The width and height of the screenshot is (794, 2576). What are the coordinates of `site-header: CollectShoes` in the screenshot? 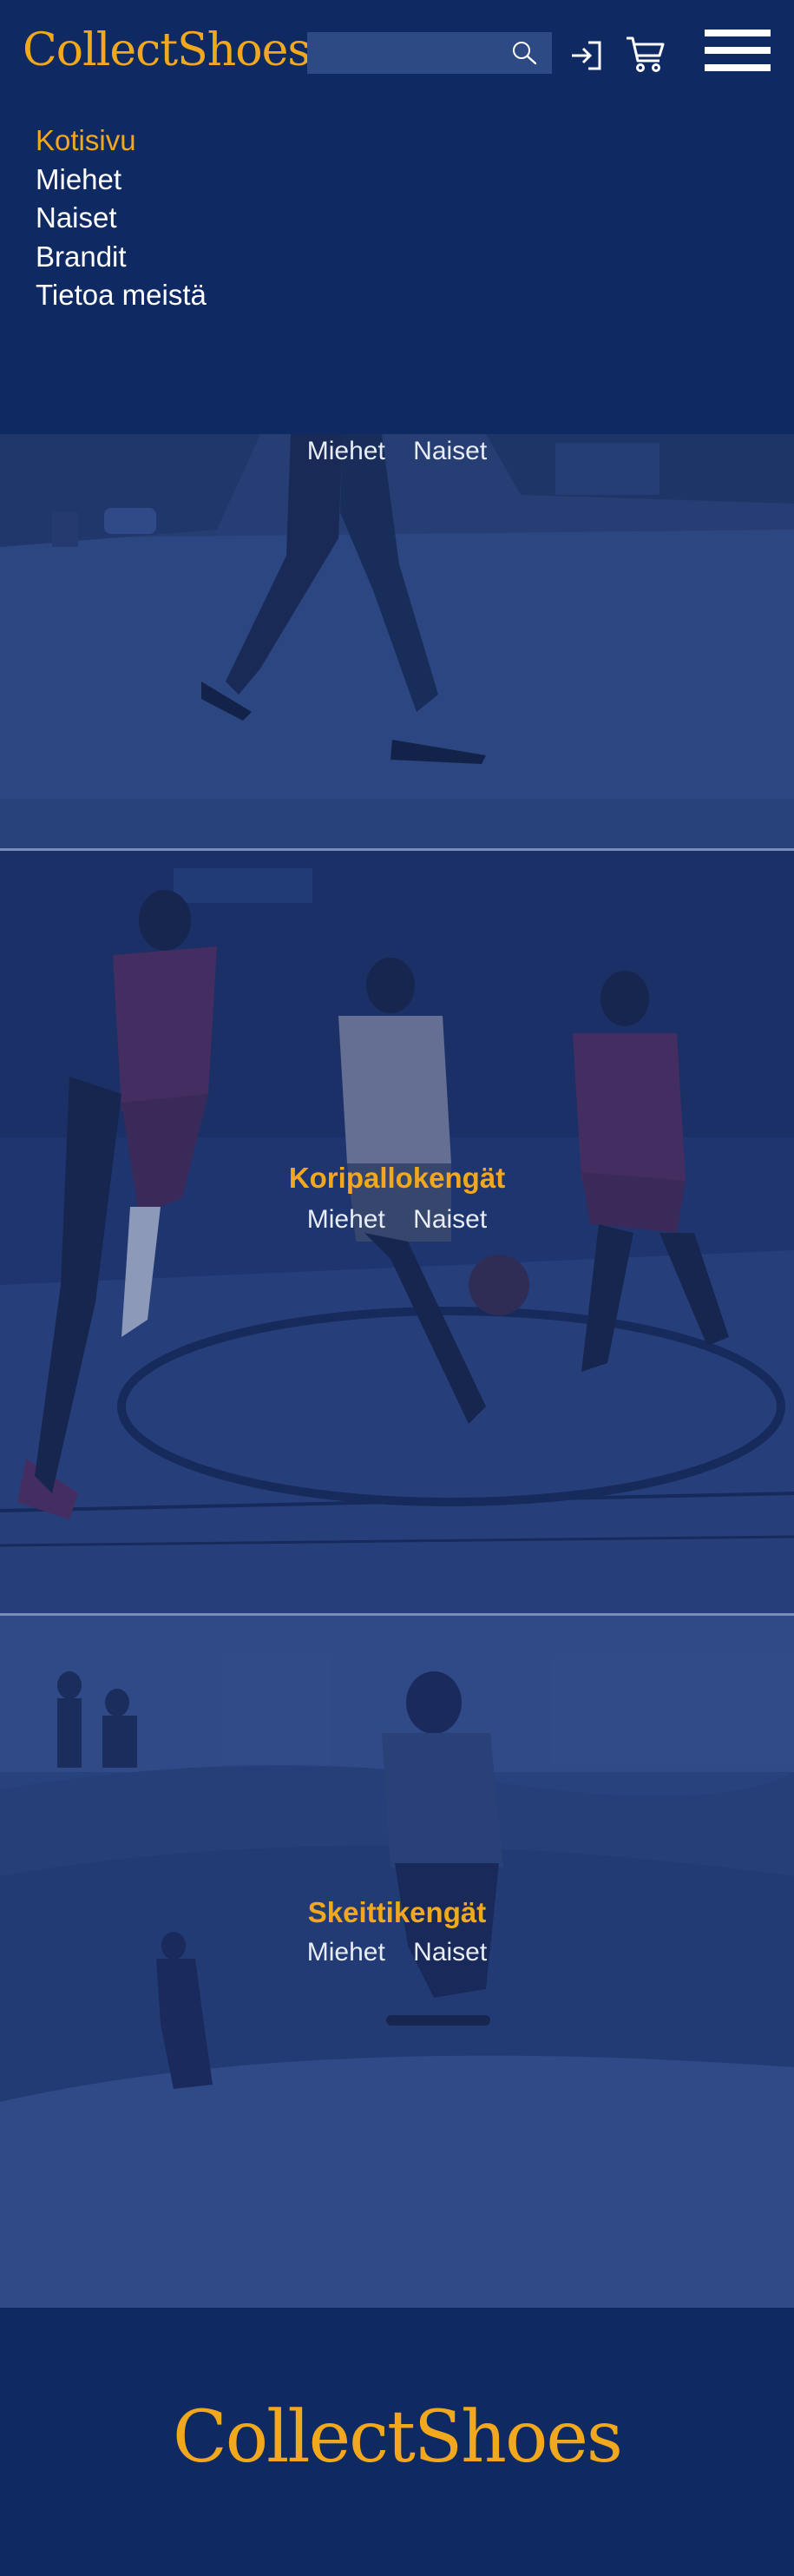 It's located at (397, 53).